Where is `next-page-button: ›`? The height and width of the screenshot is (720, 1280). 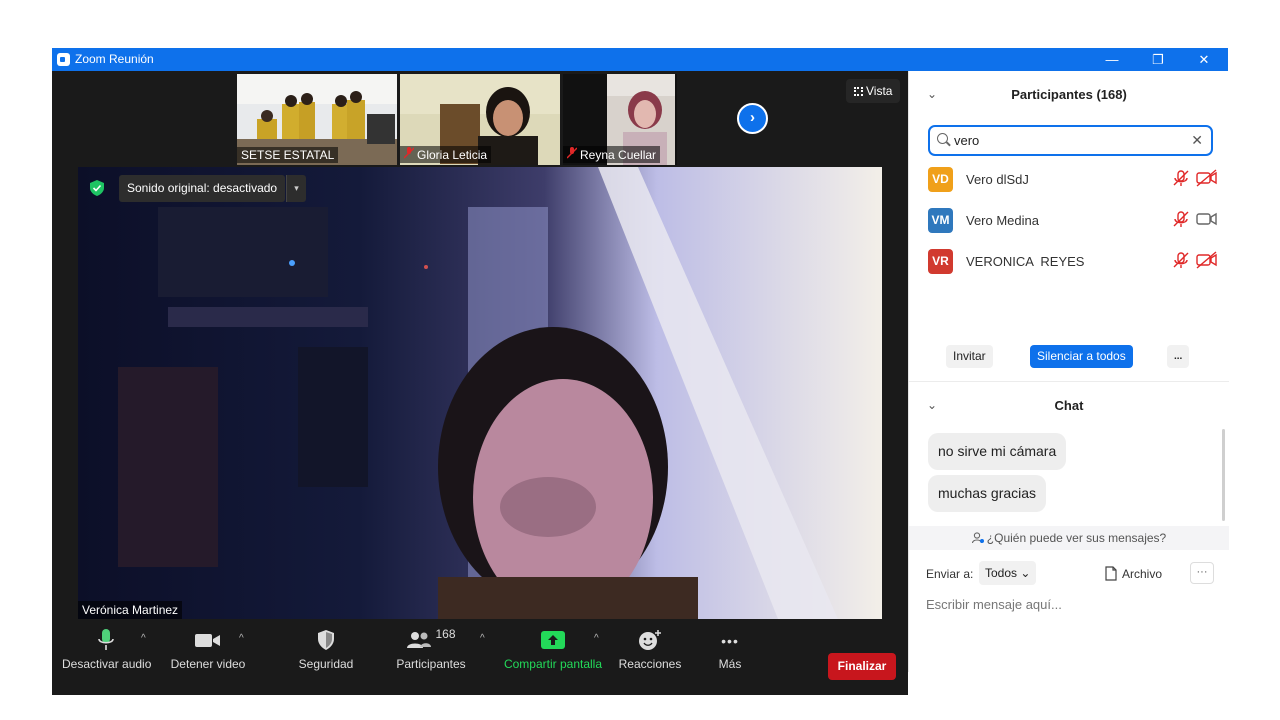
next-page-button: › is located at coordinates (752, 118).